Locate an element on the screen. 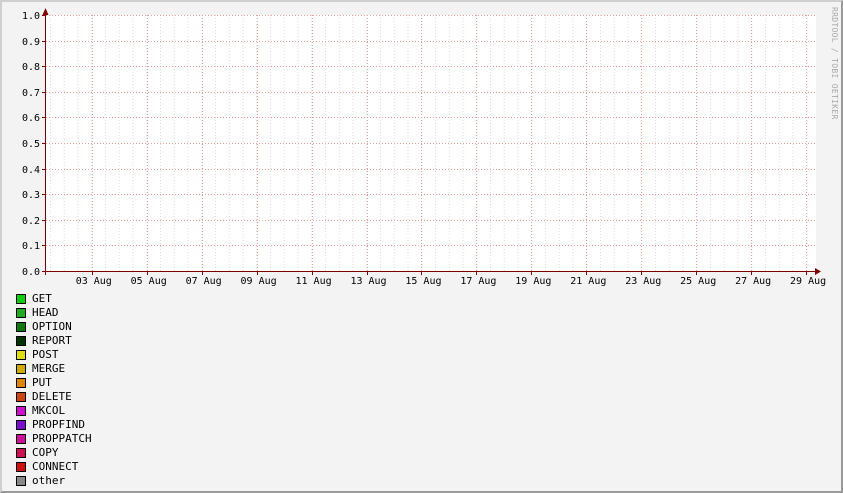 Image resolution: width=843 pixels, height=493 pixels. x-tick-label: 29 Aug is located at coordinates (808, 281).